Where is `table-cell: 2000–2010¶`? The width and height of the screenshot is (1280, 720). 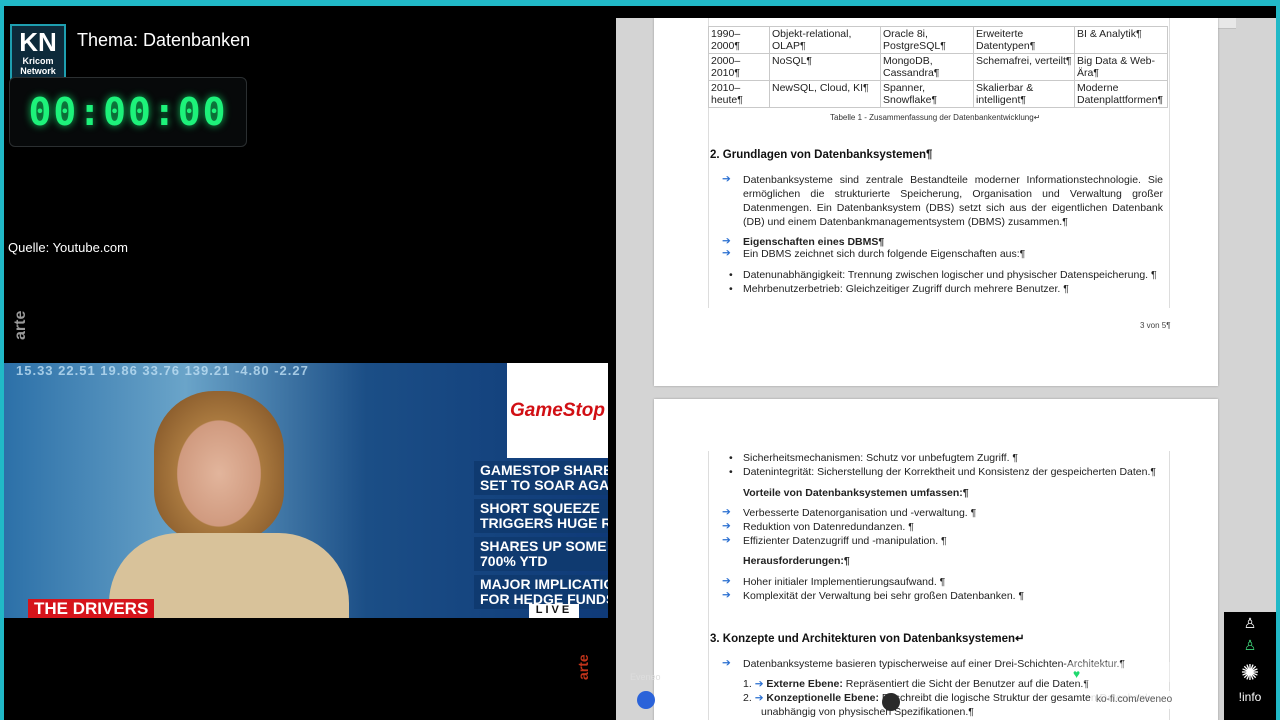
table-cell: 2000–2010¶ is located at coordinates (739, 67).